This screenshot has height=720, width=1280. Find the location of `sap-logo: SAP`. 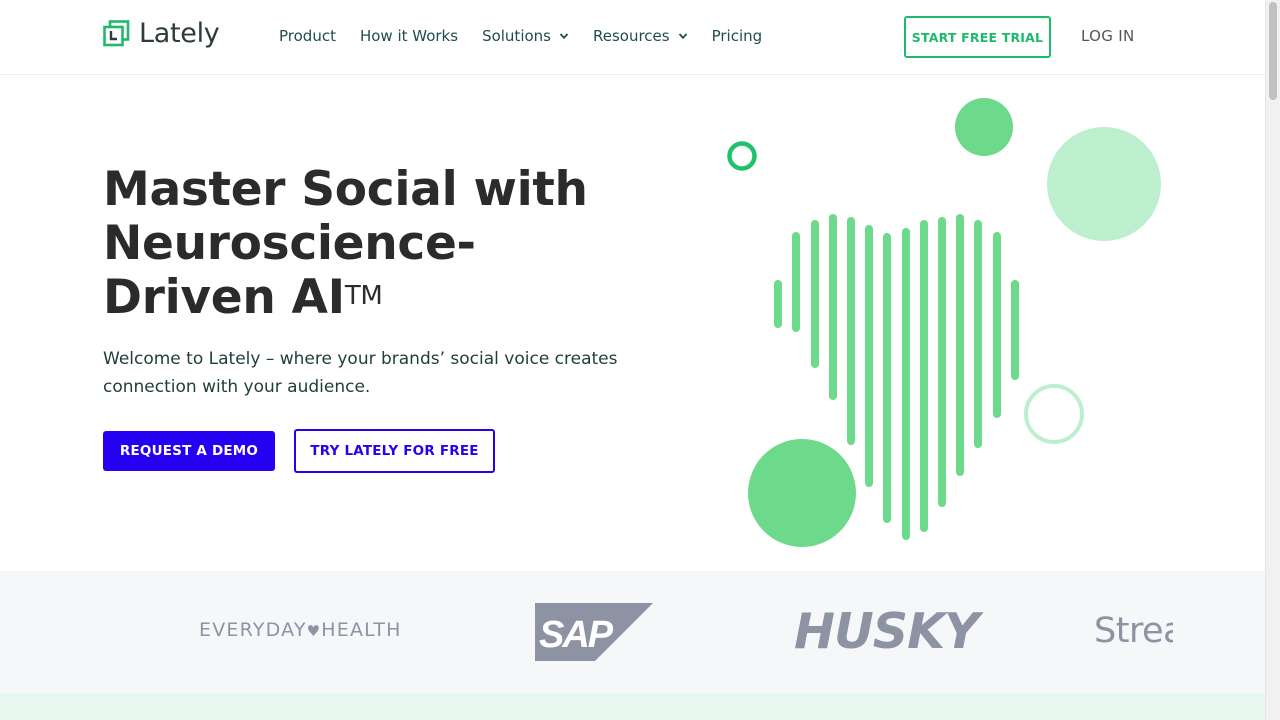

sap-logo: SAP is located at coordinates (594, 632).